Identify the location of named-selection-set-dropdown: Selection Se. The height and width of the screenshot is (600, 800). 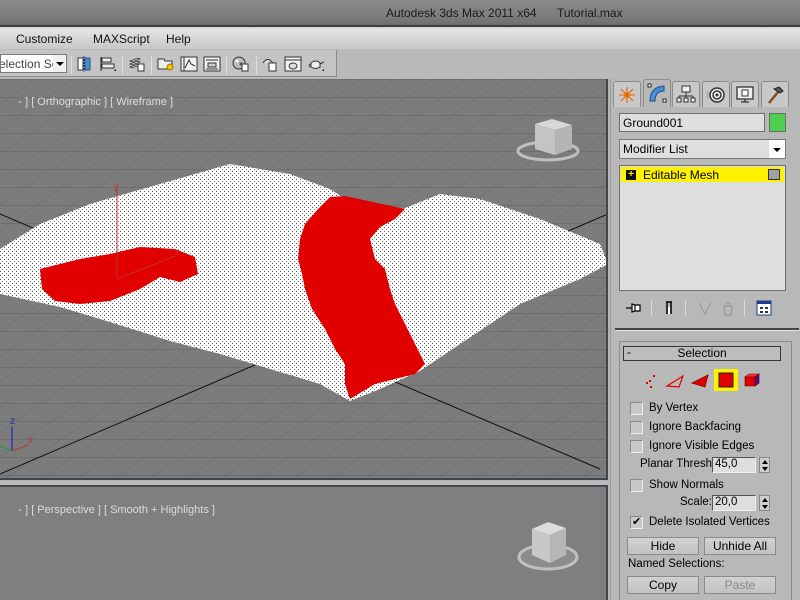
(33, 63).